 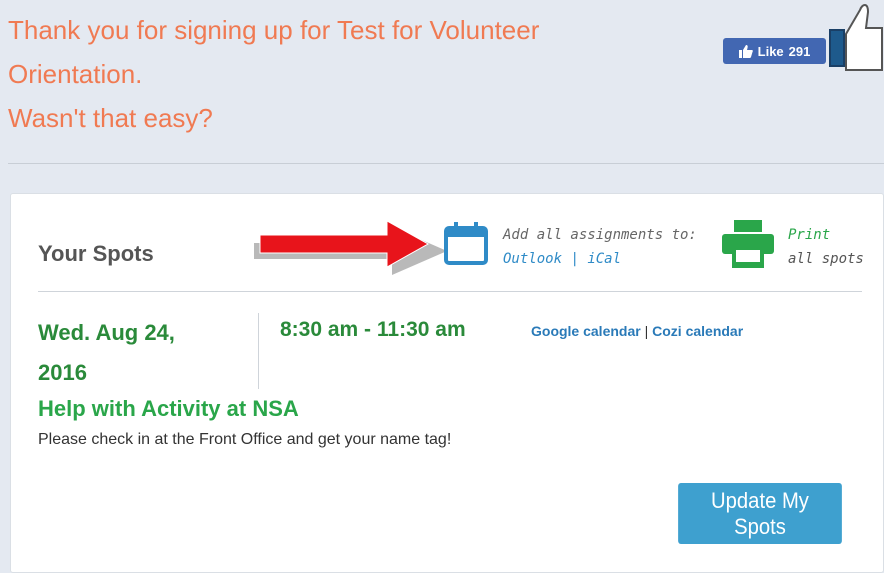 What do you see at coordinates (110, 118) in the screenshot?
I see `thank-you-line-3: Wasn't that easy?` at bounding box center [110, 118].